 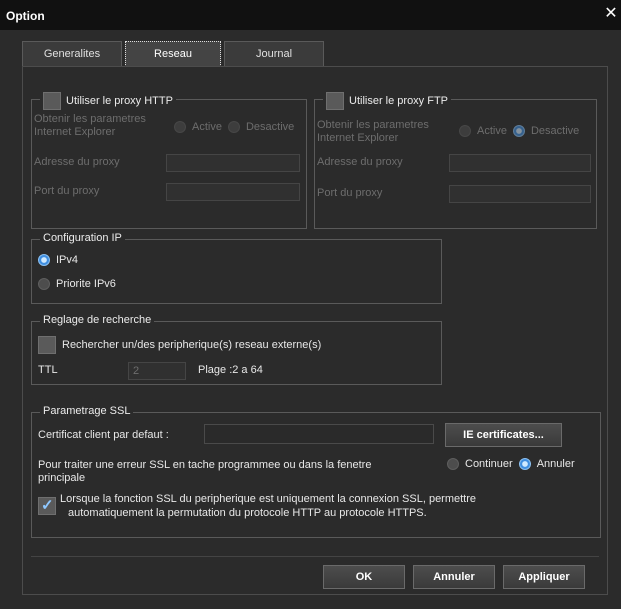 I want to click on ssl-cert-input, so click(x=319, y=434).